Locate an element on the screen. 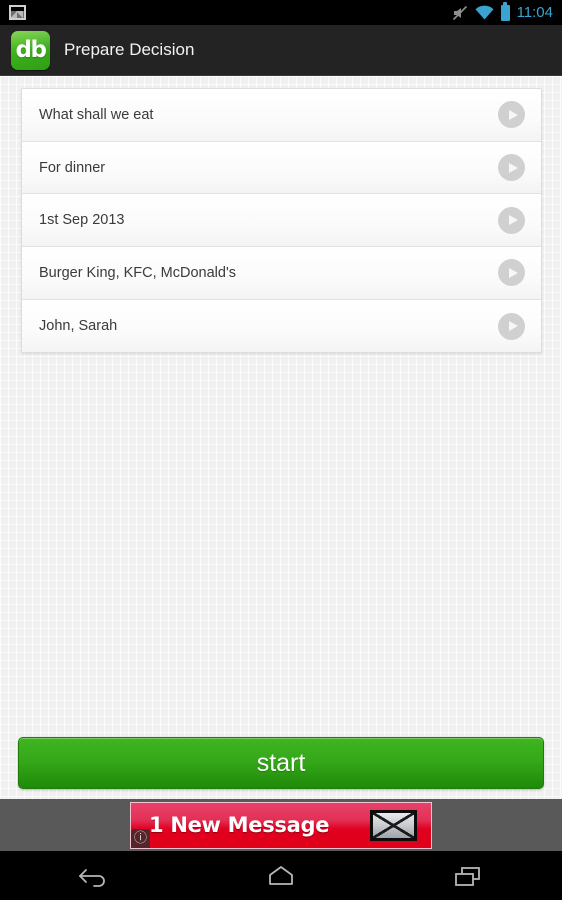 The image size is (562, 900). ad-info-icon: ⓘ is located at coordinates (140, 838).